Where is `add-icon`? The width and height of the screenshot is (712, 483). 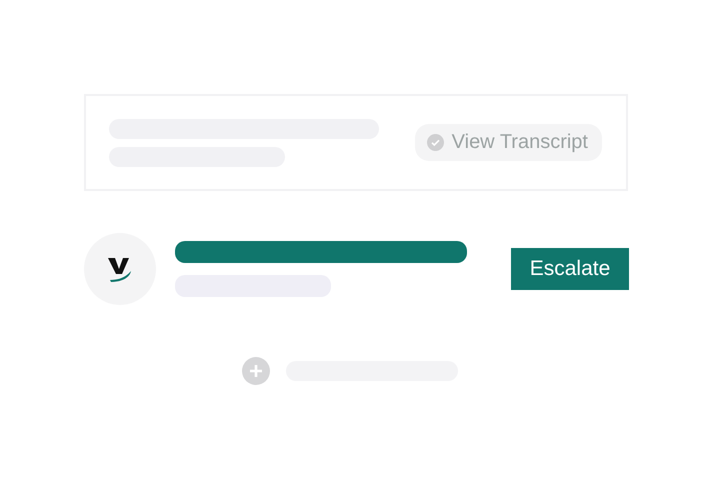 add-icon is located at coordinates (256, 371).